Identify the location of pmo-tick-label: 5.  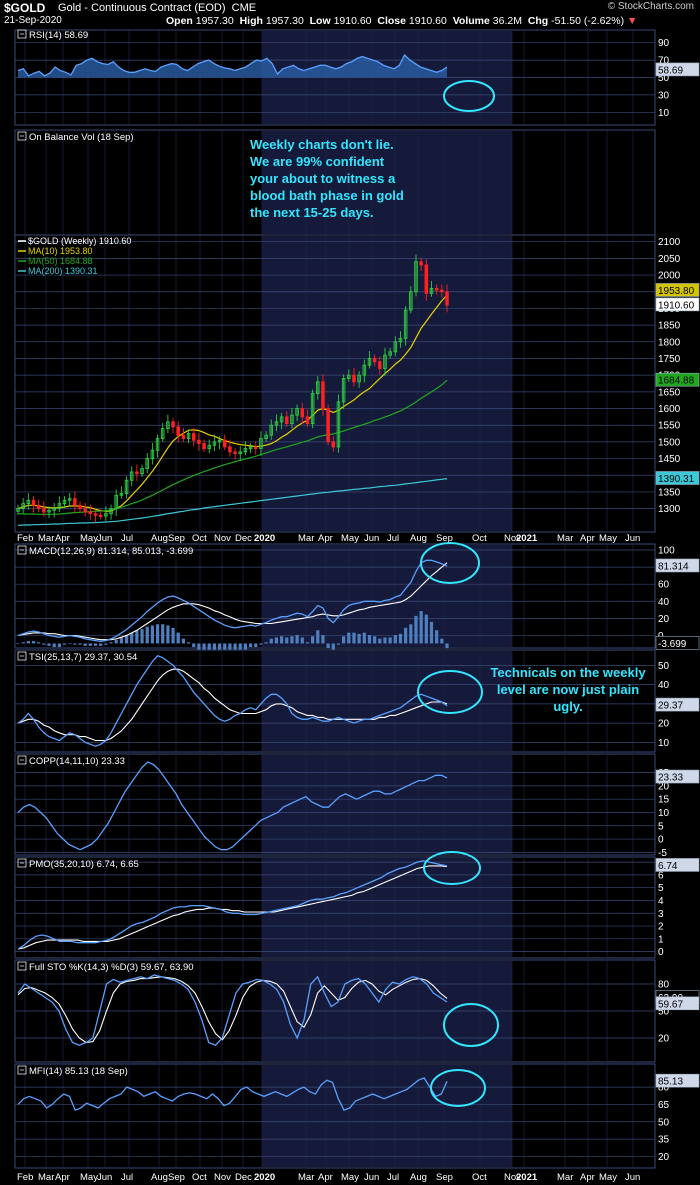
(661, 888).